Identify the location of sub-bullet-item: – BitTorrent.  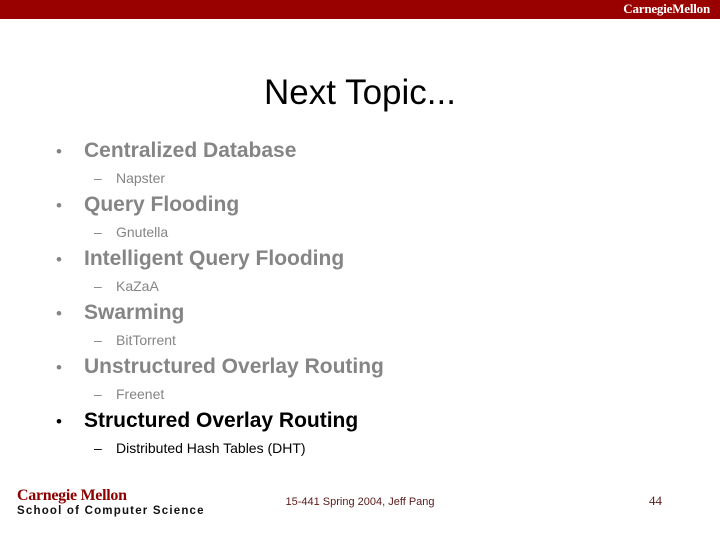
(360, 340).